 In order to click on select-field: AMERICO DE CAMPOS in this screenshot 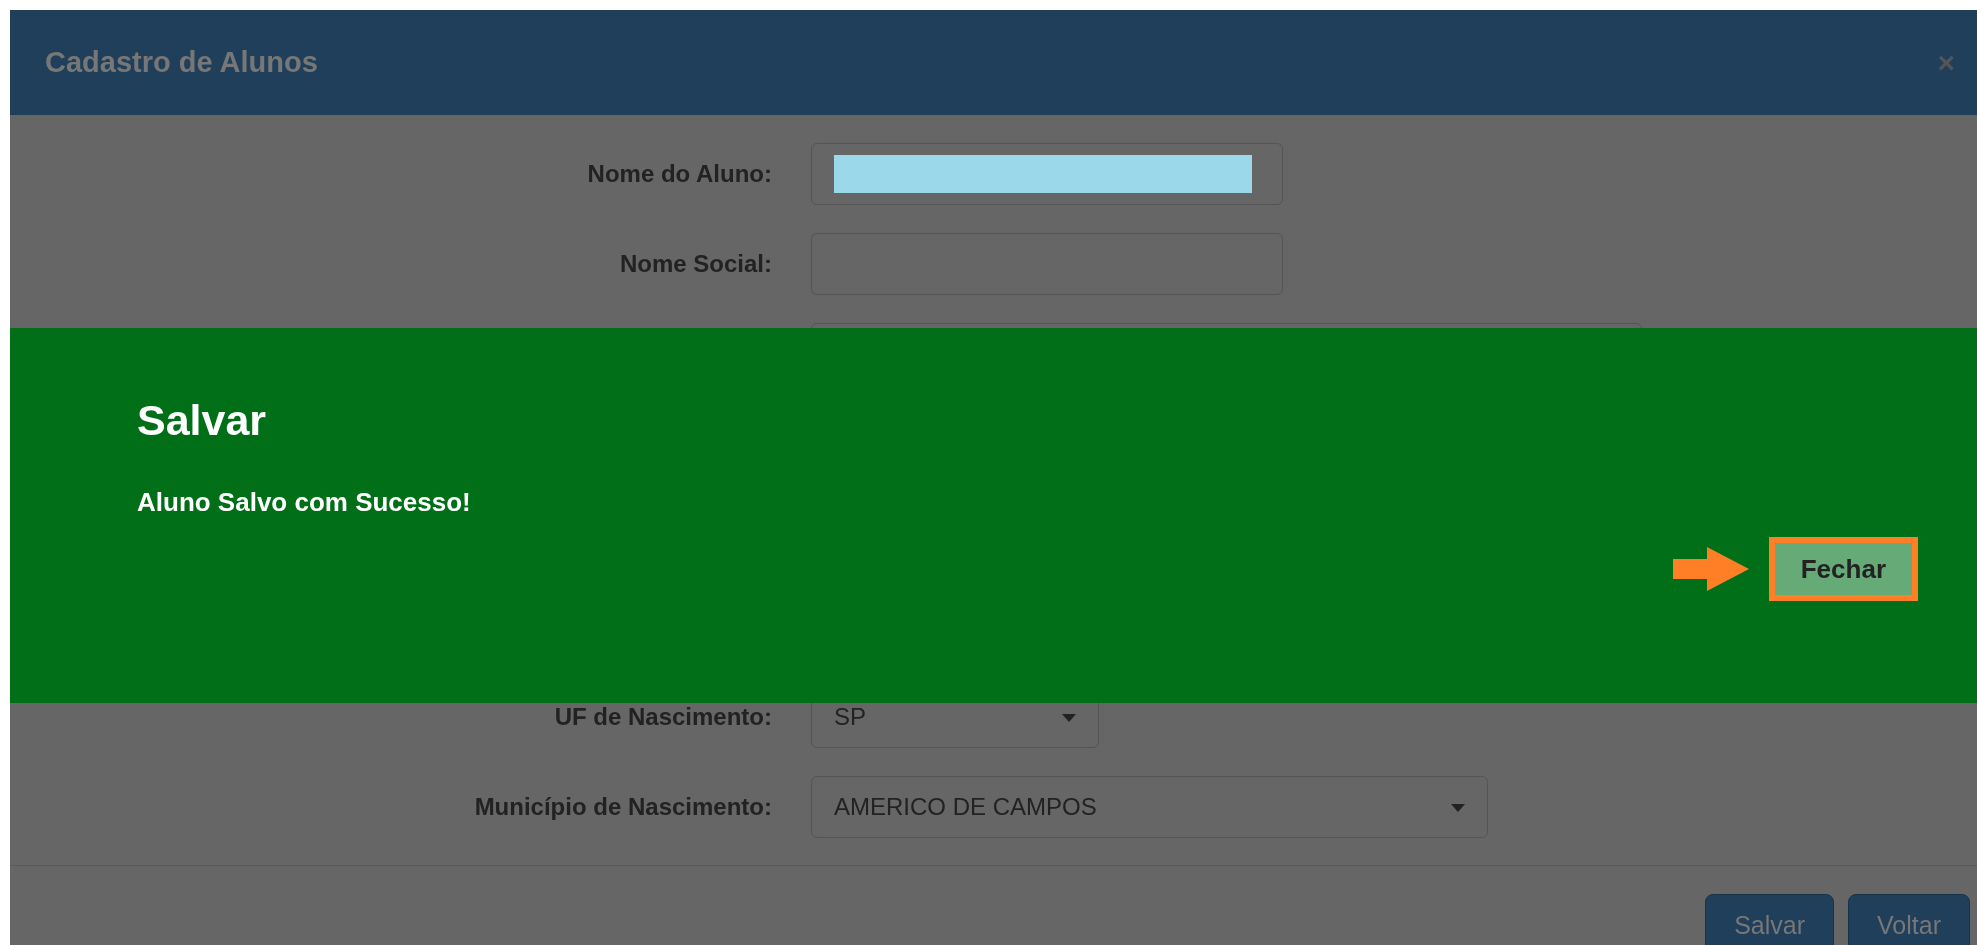, I will do `click(1149, 807)`.